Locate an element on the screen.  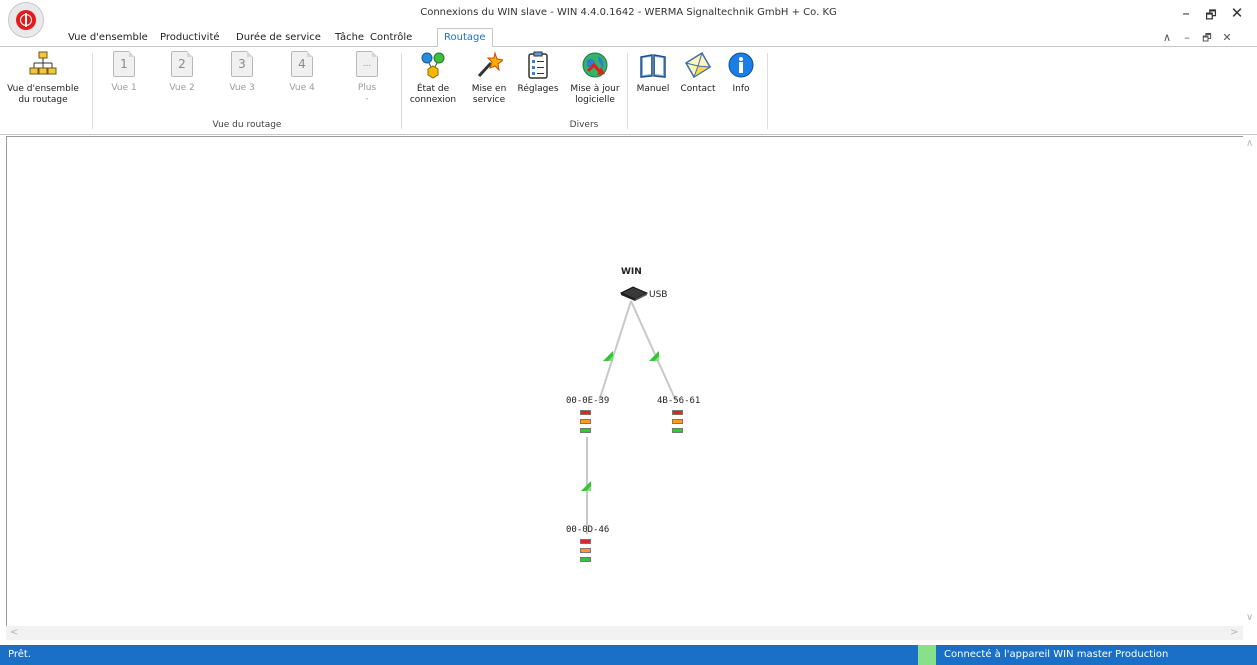
software-update-button: Mise à jour logicielle is located at coordinates (595, 78).